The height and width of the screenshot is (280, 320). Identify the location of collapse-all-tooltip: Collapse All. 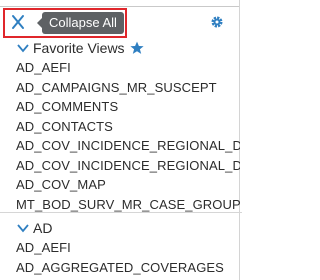
(80, 23).